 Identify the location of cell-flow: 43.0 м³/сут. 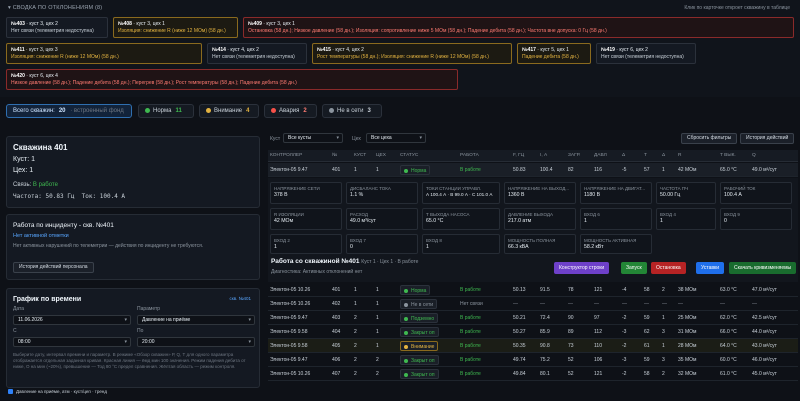
(764, 346).